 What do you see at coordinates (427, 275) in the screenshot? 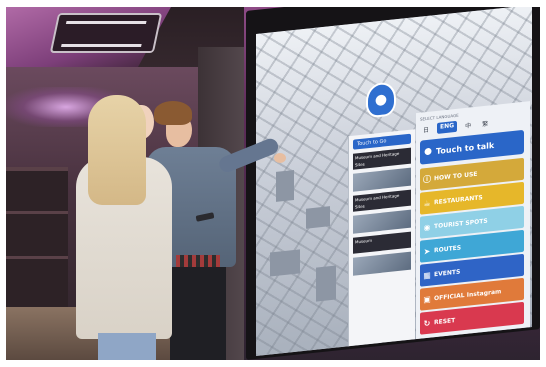
I see `calendar-icon: ▦` at bounding box center [427, 275].